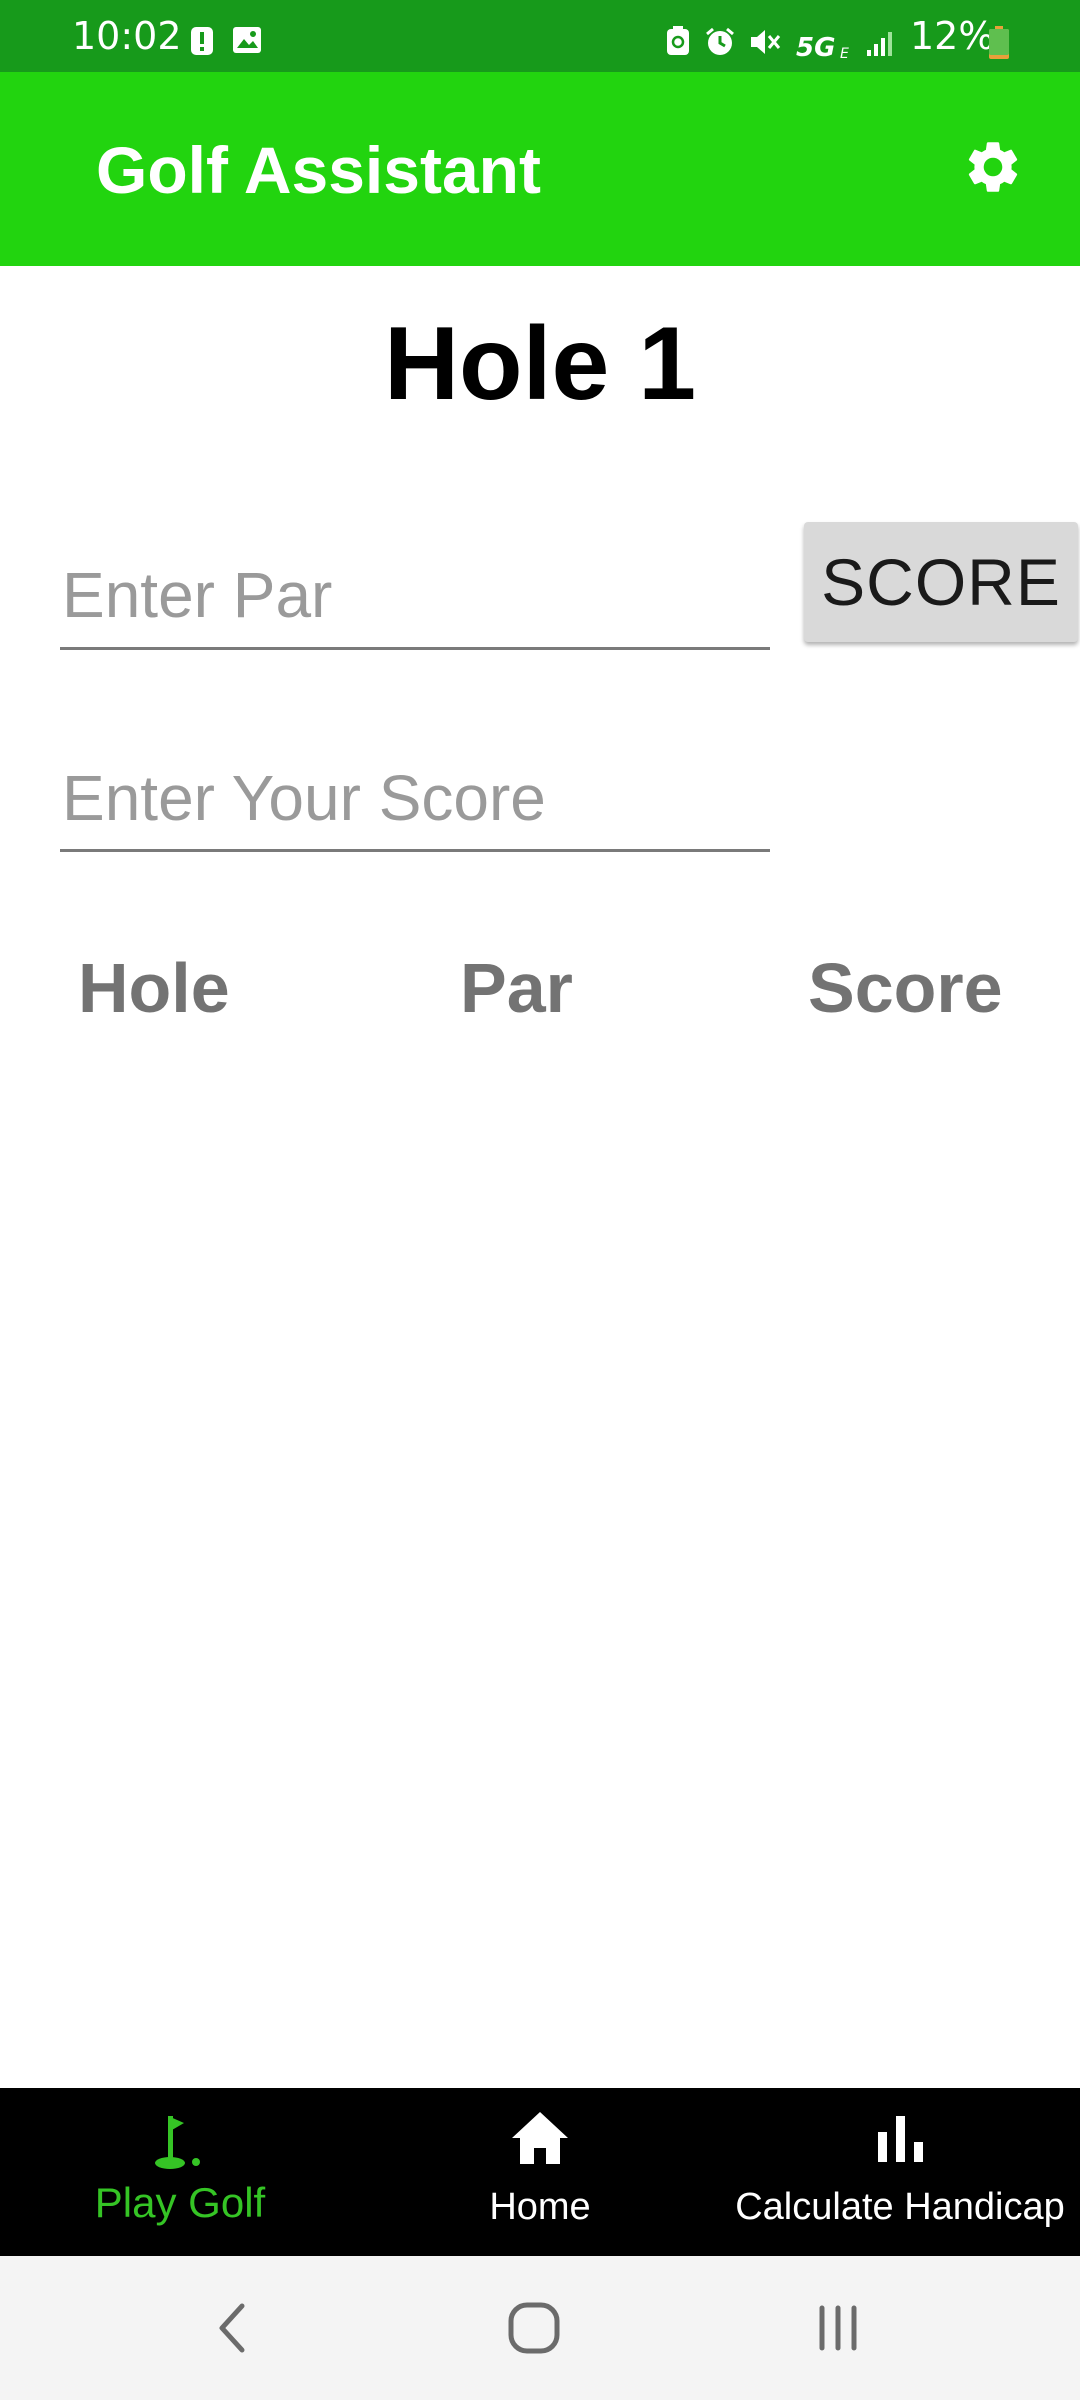 This screenshot has width=1080, height=2400. Describe the element at coordinates (720, 44) in the screenshot. I see `alarm-icon` at that location.